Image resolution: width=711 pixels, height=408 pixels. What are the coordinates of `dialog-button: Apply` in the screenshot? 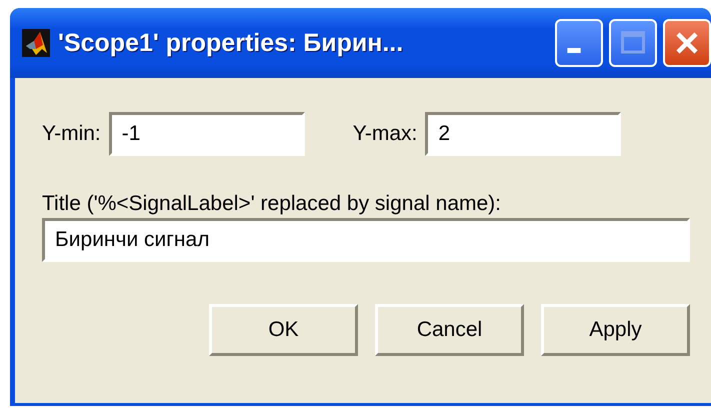 It's located at (615, 330).